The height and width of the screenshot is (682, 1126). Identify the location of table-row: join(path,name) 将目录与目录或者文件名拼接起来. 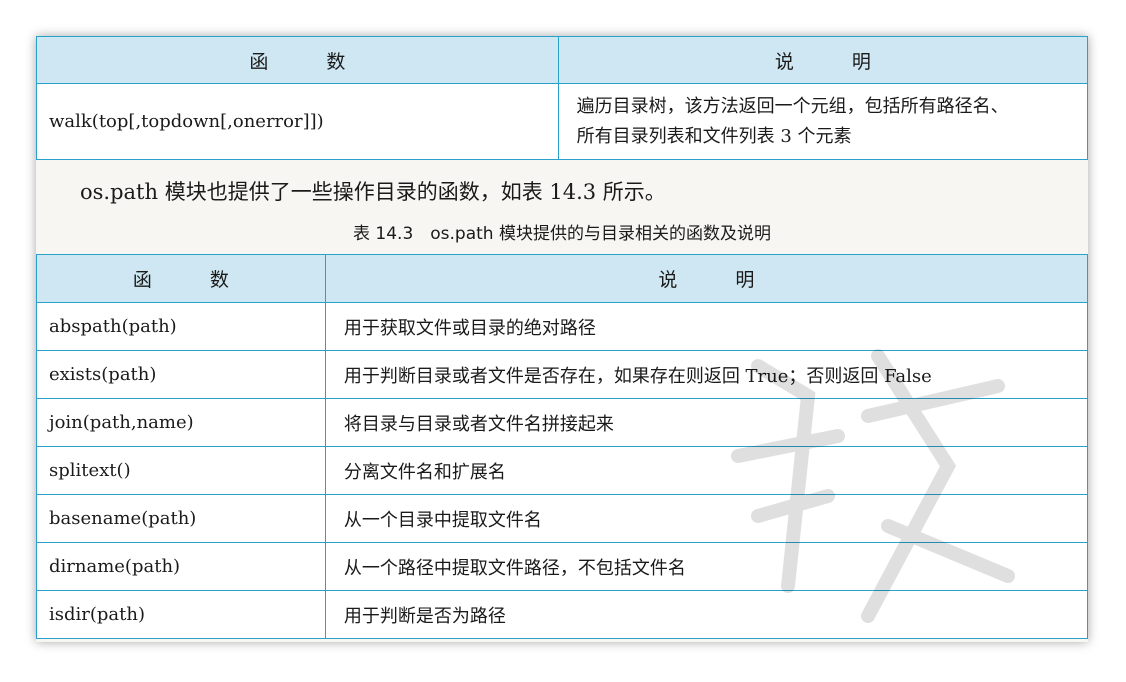
(562, 422).